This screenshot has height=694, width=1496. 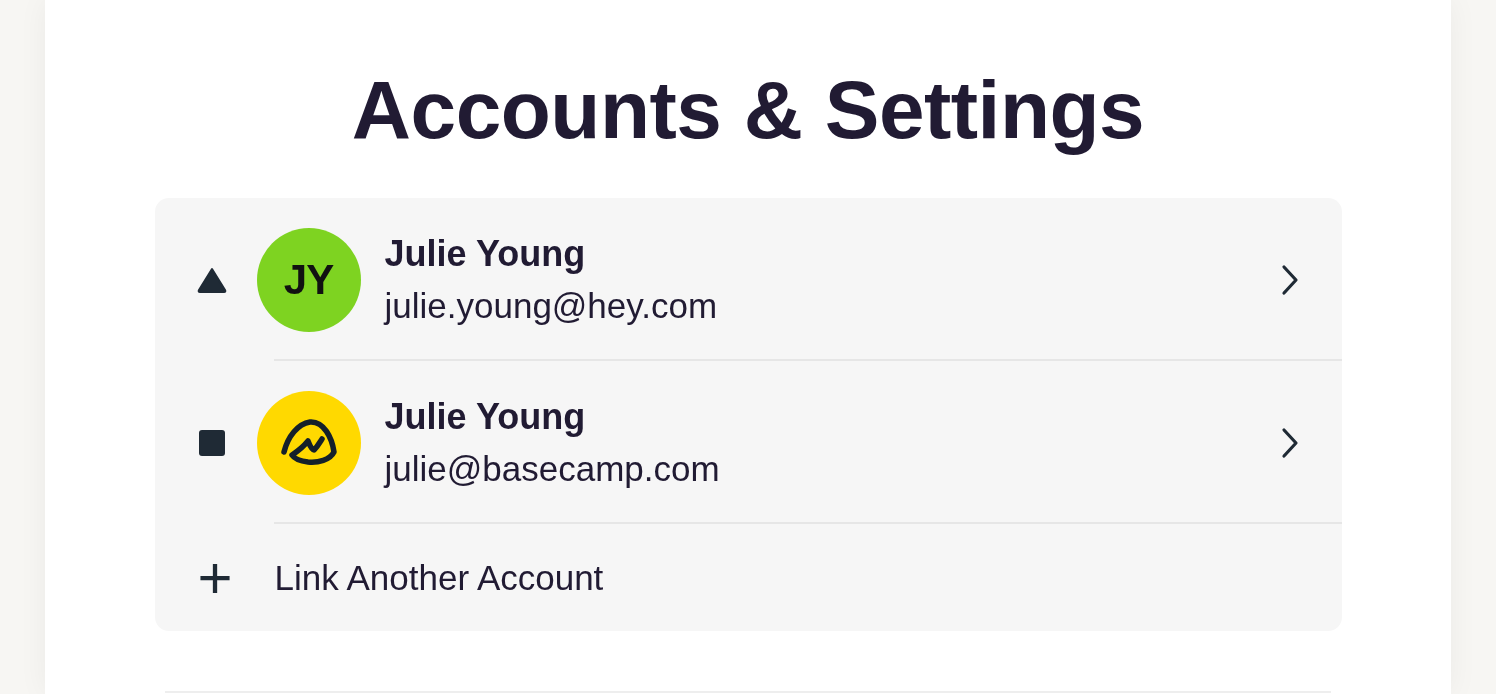 I want to click on page-title: Accounts & Settings, so click(x=748, y=110).